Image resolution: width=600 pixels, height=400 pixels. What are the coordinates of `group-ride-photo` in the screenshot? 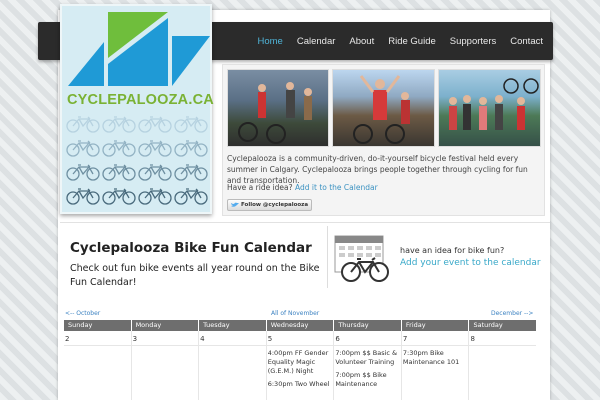 It's located at (278, 108).